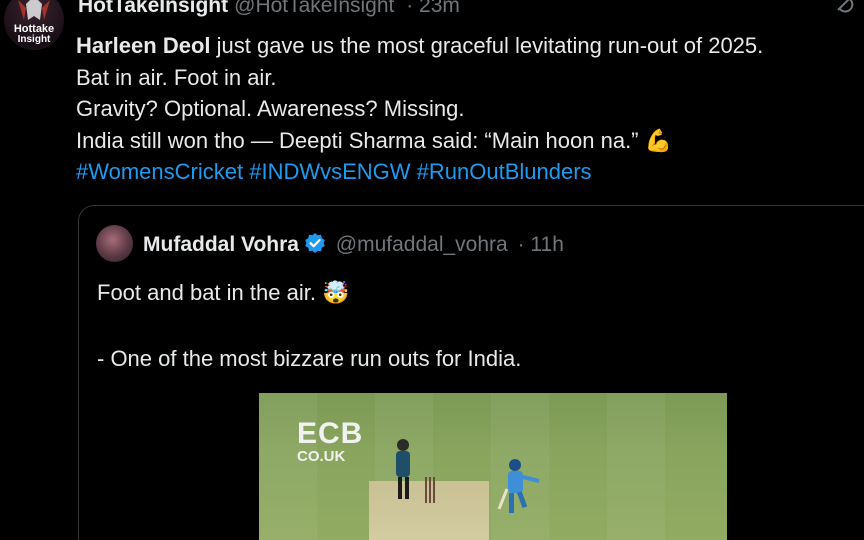  What do you see at coordinates (315, 243) in the screenshot?
I see `verified-badge-icon` at bounding box center [315, 243].